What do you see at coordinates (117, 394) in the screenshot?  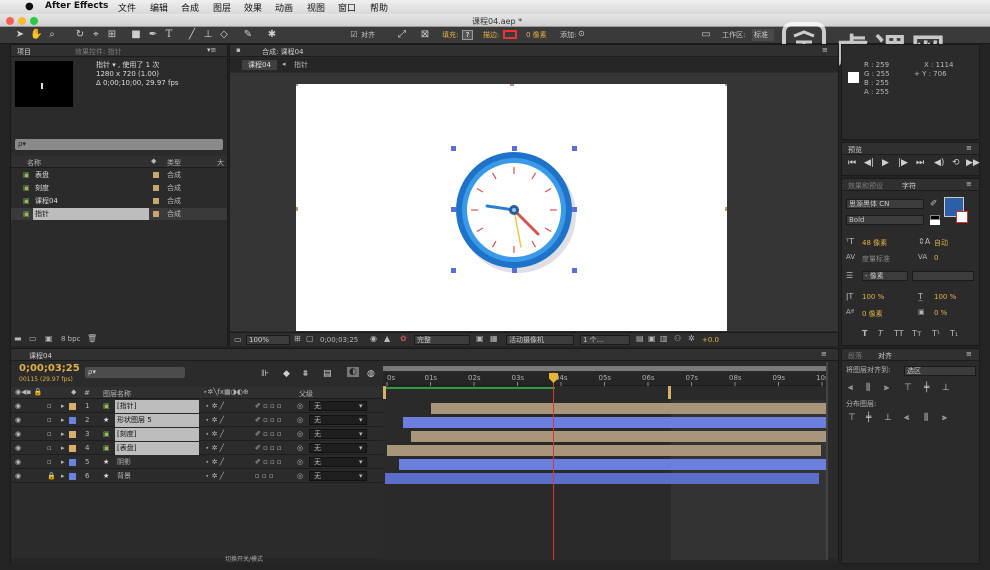 I see `column-layer-name: 图层名称` at bounding box center [117, 394].